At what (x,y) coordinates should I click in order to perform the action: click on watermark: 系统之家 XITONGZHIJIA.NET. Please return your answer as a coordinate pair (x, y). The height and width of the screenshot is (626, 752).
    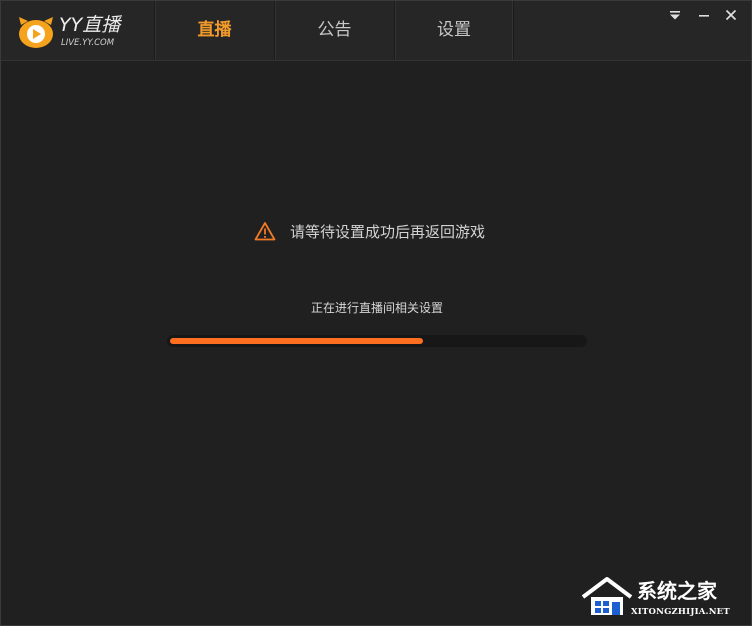
    Looking at the image, I should click on (663, 598).